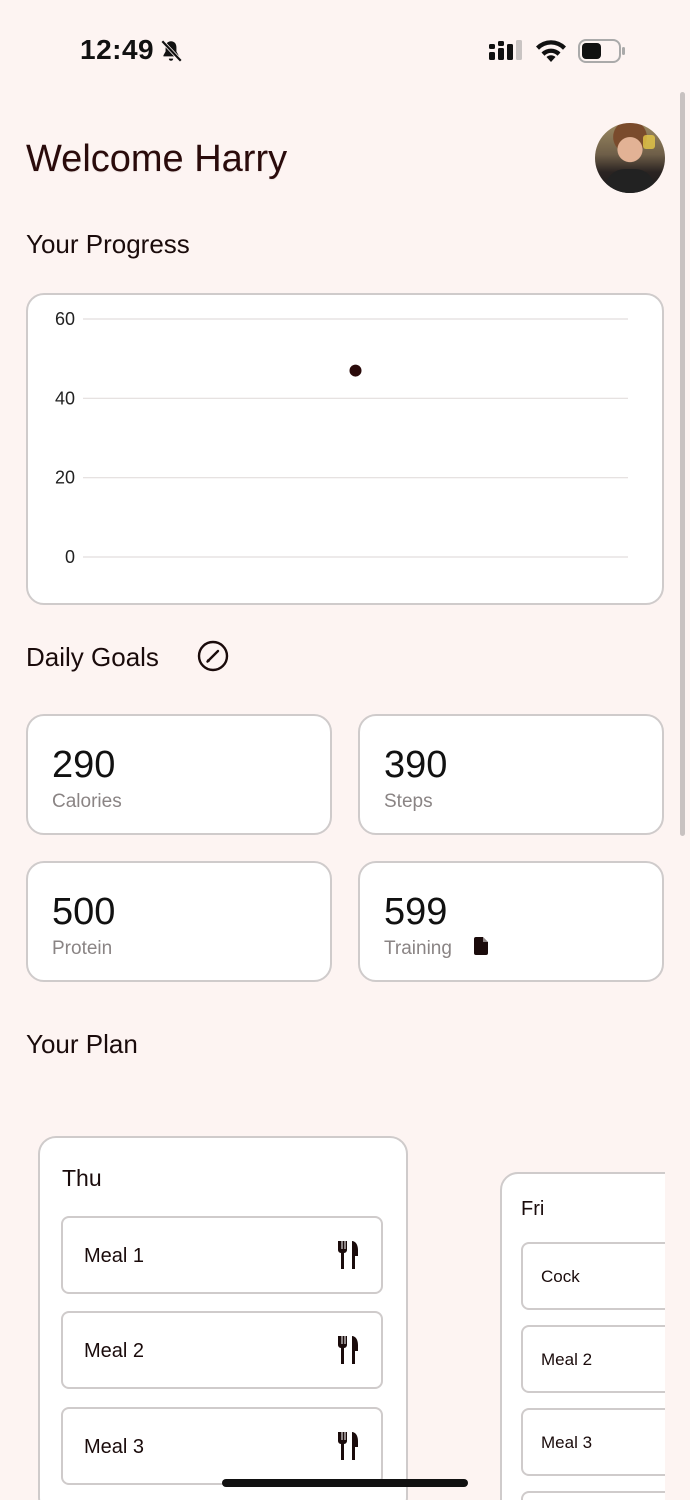 Image resolution: width=690 pixels, height=1500 pixels. I want to click on edit-icon, so click(213, 656).